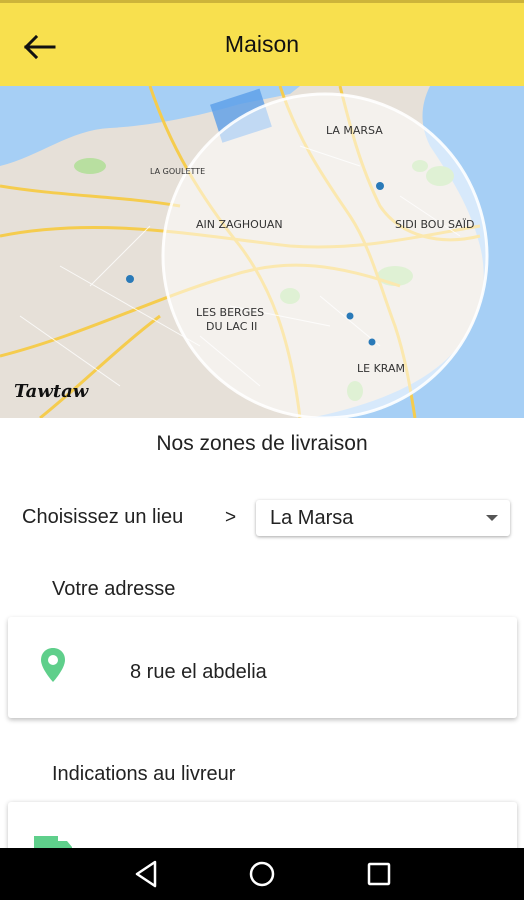  Describe the element at coordinates (434, 224) in the screenshot. I see `map-label-sidi-bou-said: SIDI BOU SAÏD` at that location.